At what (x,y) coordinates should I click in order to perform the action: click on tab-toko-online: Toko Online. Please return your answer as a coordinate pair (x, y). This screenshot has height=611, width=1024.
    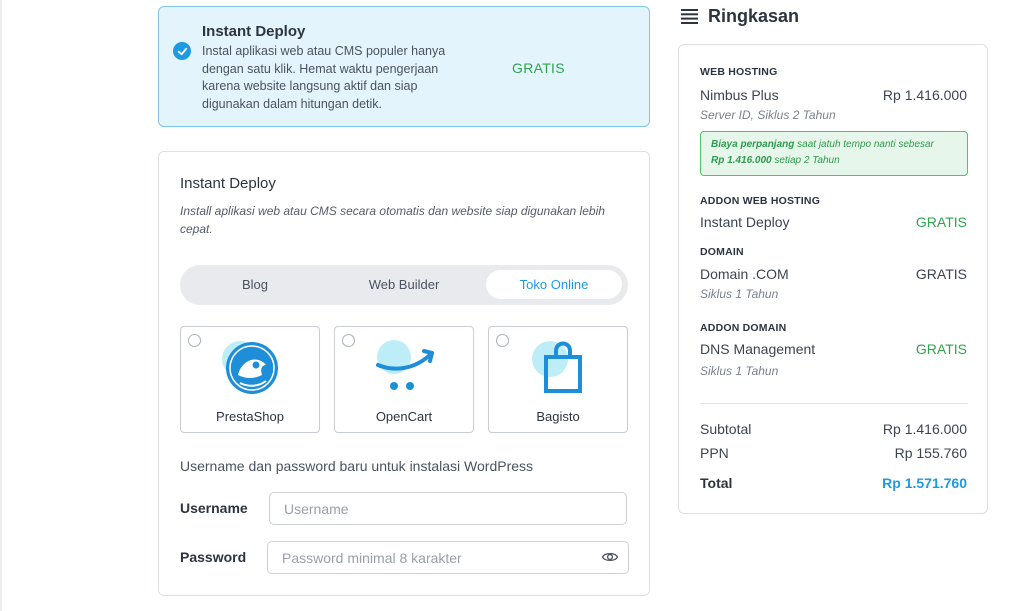
    Looking at the image, I should click on (554, 284).